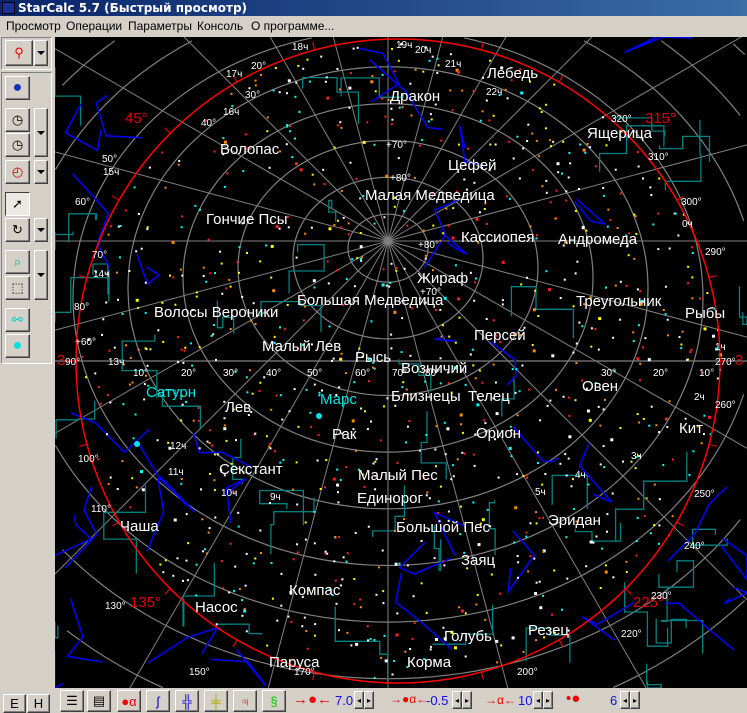  I want to click on constellation-label: Цефей, so click(472, 165).